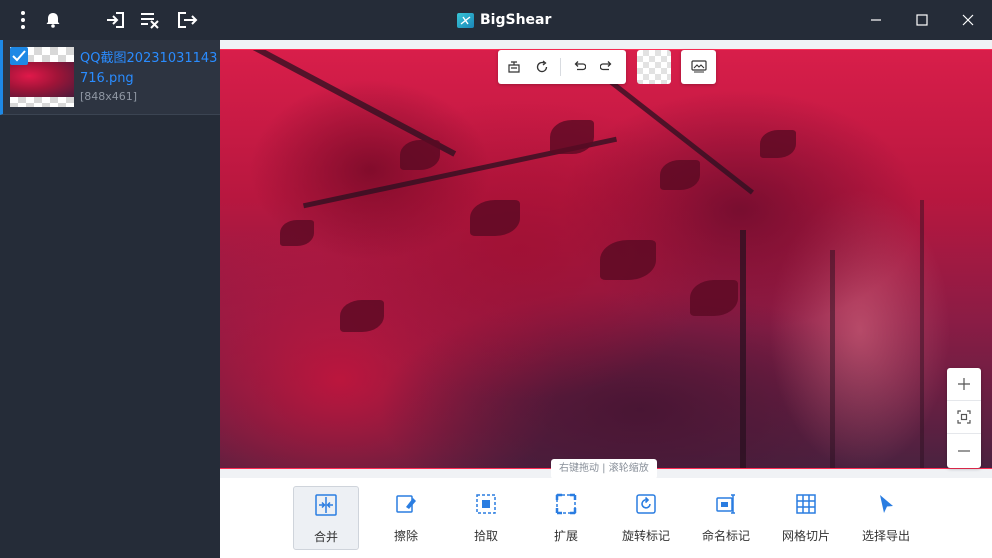 The image size is (992, 558). What do you see at coordinates (188, 20) in the screenshot?
I see `exit-icon` at bounding box center [188, 20].